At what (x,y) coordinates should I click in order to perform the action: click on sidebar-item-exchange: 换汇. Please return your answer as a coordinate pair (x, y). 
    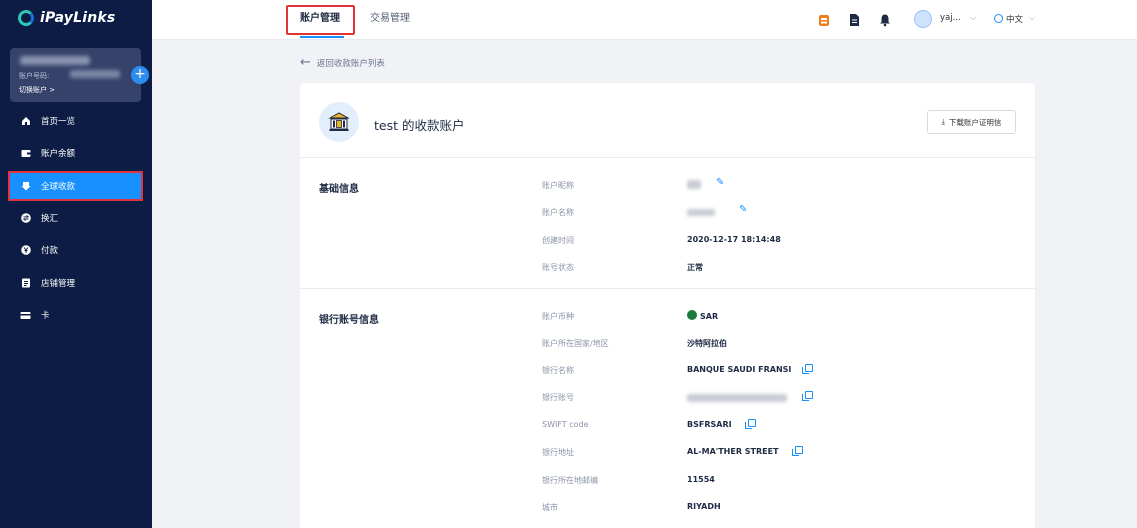
    Looking at the image, I should click on (75, 218).